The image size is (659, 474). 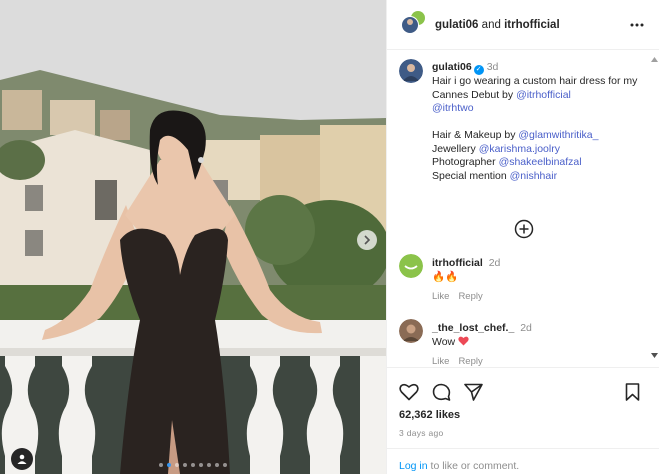 I want to click on verified-badge-icon: ✓, so click(x=478, y=70).